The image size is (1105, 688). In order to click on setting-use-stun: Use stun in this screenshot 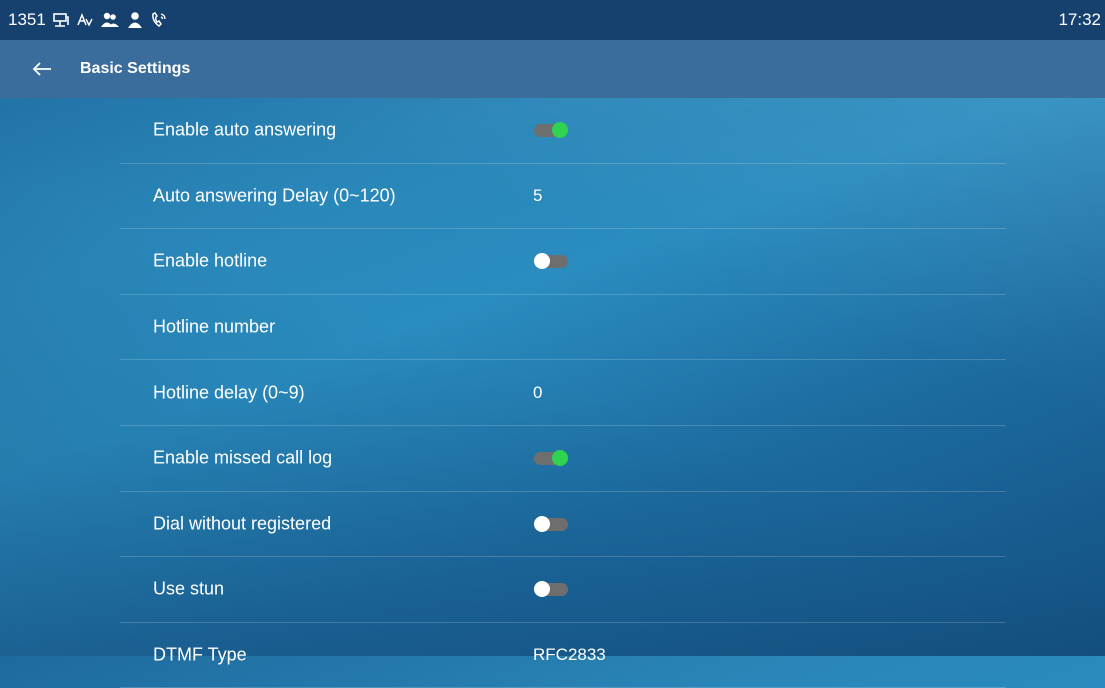, I will do `click(563, 590)`.